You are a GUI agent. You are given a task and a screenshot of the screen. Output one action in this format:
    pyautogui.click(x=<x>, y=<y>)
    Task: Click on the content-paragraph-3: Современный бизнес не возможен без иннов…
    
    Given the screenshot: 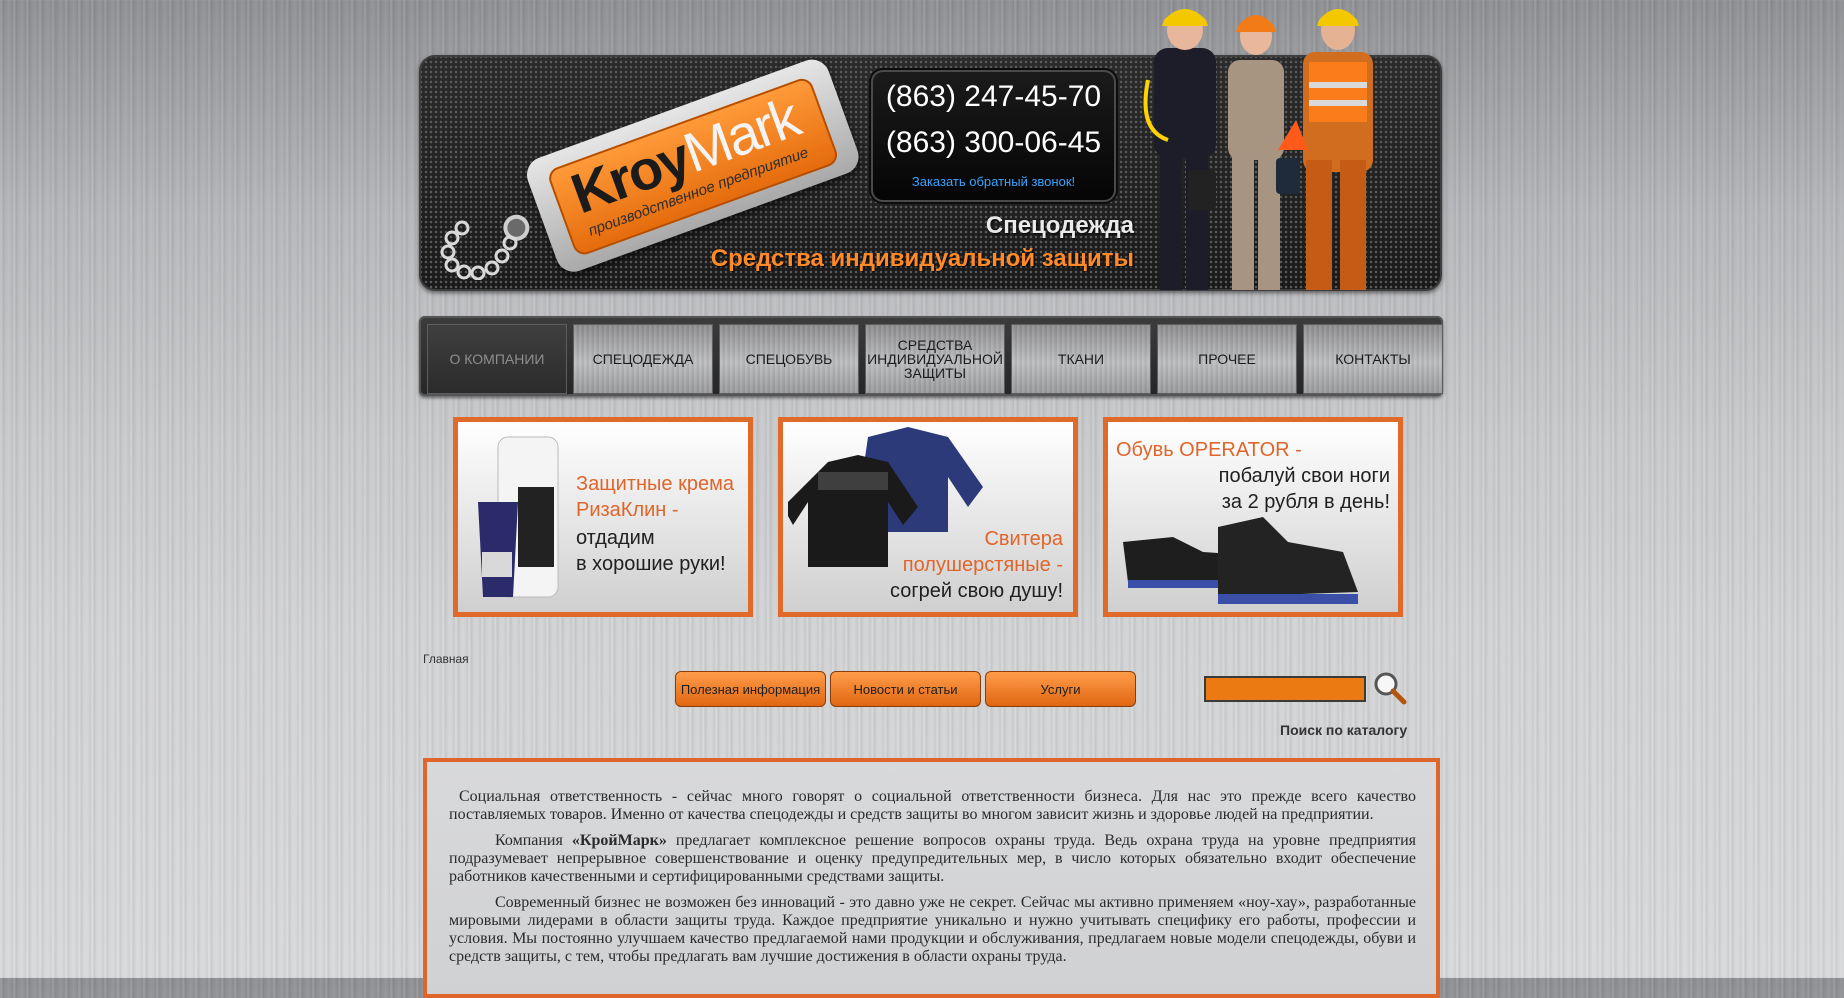 What is the action you would take?
    pyautogui.click(x=932, y=929)
    